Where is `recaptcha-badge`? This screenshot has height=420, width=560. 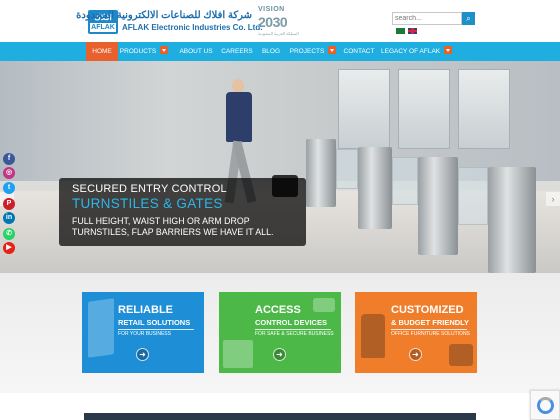 recaptcha-badge is located at coordinates (545, 405).